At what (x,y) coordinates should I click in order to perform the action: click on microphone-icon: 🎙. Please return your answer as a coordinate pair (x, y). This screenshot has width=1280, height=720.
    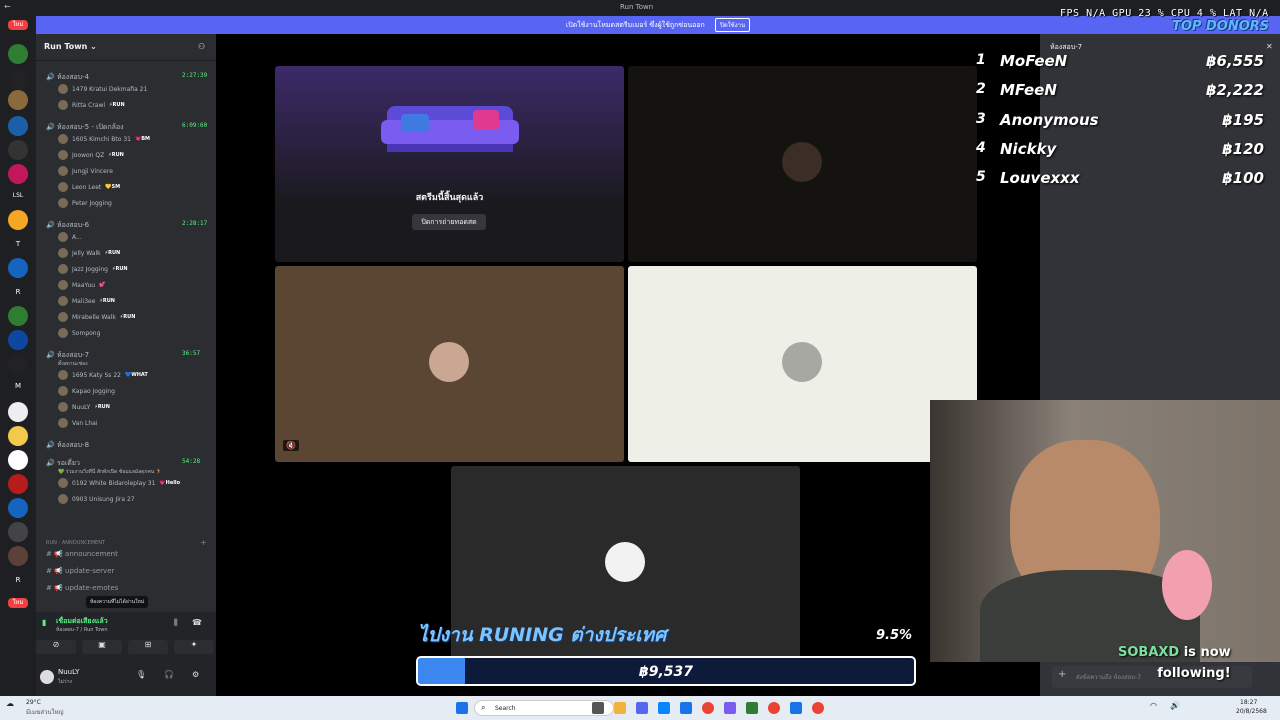
    Looking at the image, I should click on (141, 674).